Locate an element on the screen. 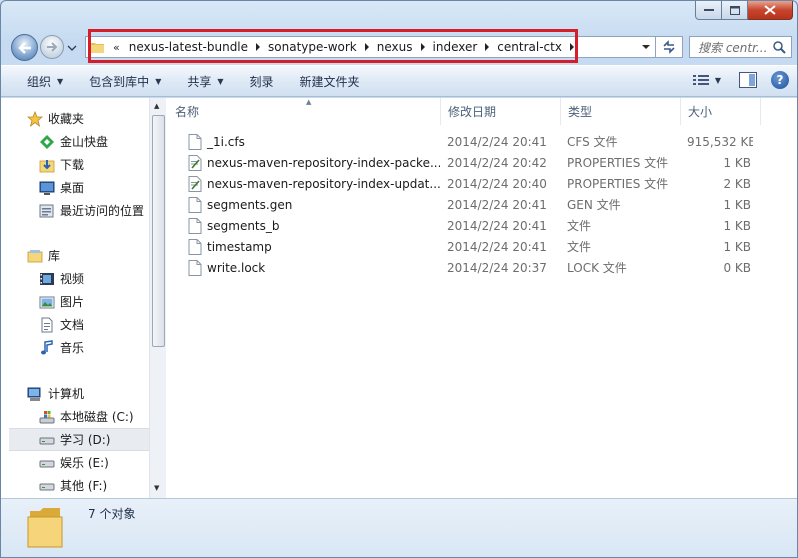 This screenshot has height=558, width=798. crumb-indexer: indexer is located at coordinates (455, 47).